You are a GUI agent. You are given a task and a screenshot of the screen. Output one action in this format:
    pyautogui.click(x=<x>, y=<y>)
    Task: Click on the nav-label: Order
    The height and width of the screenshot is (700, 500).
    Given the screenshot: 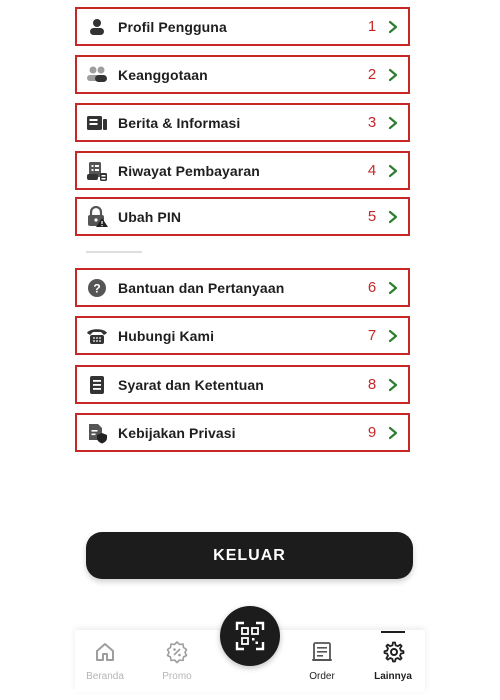 What is the action you would take?
    pyautogui.click(x=322, y=676)
    